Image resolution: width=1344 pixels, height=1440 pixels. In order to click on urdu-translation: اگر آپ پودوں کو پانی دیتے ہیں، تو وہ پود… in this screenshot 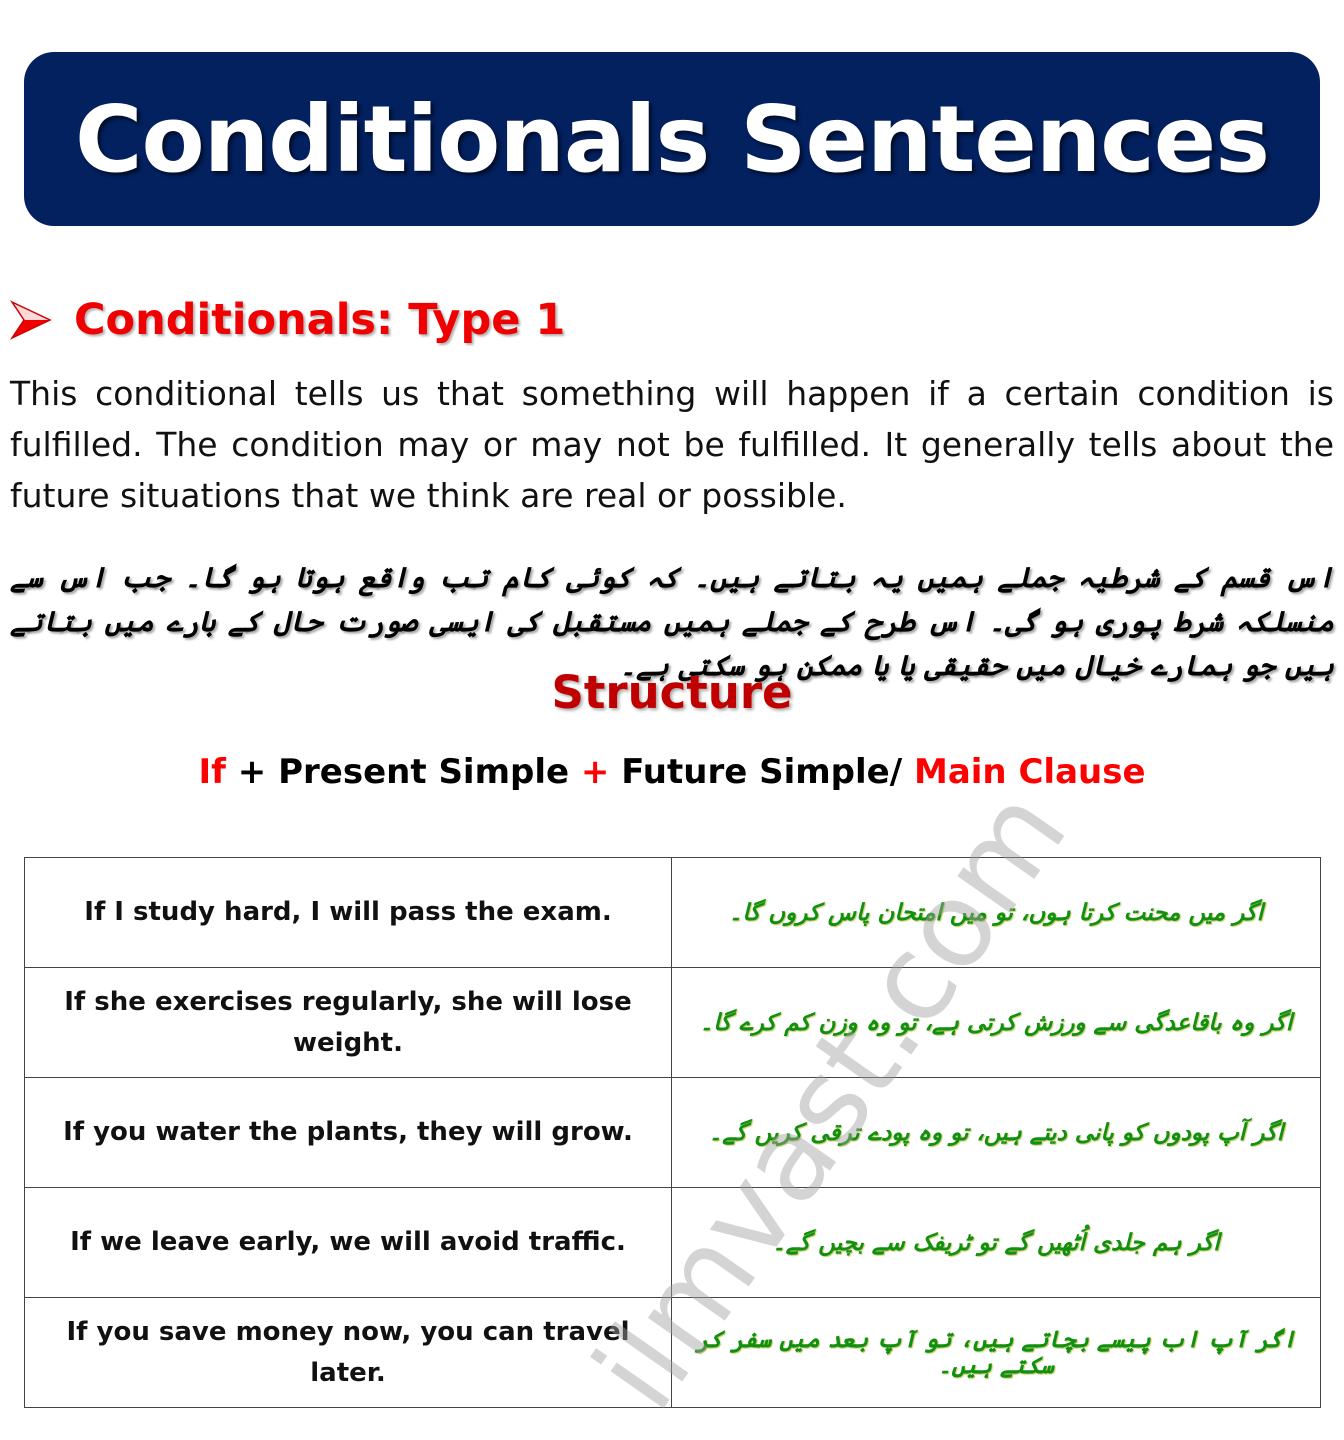, I will do `click(996, 1132)`.